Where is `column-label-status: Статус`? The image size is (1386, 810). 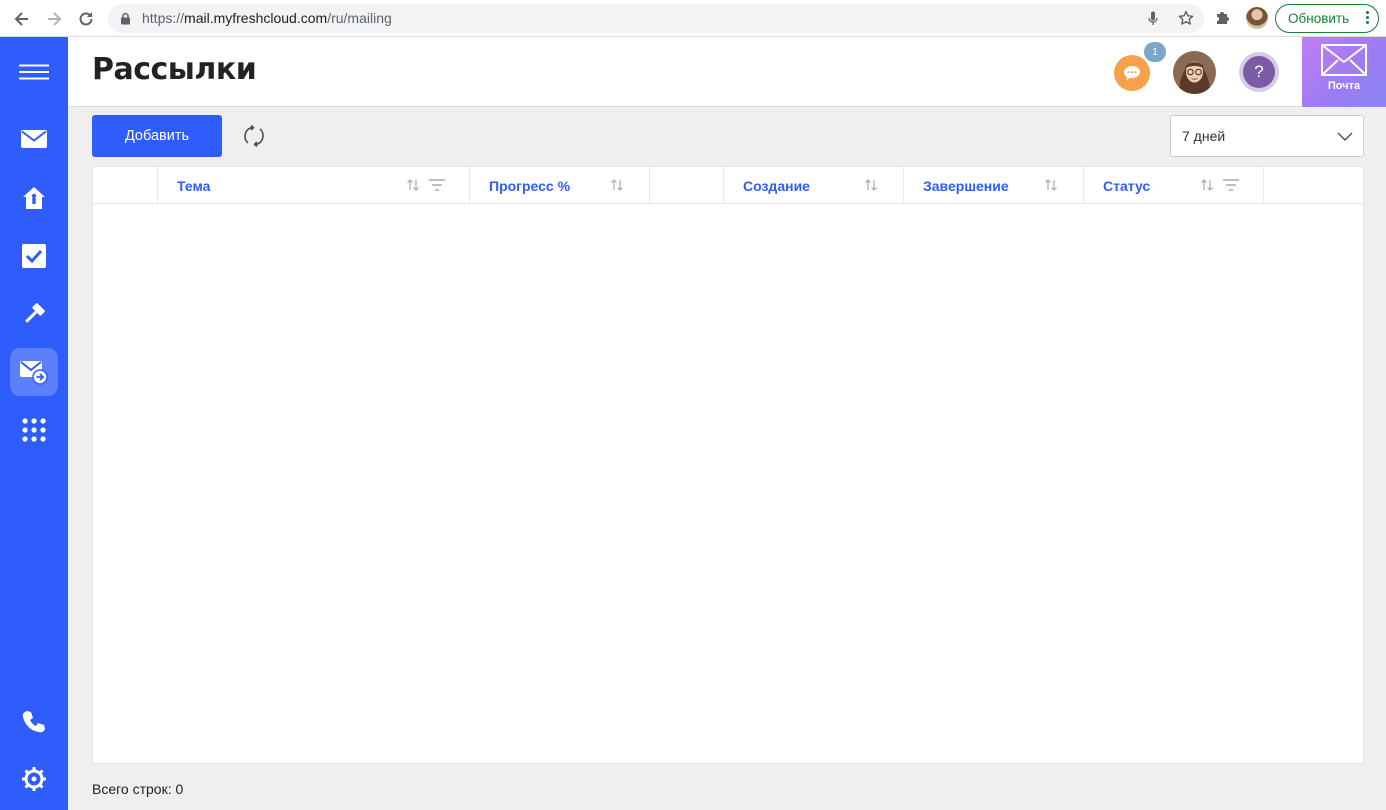
column-label-status: Статус is located at coordinates (1127, 186).